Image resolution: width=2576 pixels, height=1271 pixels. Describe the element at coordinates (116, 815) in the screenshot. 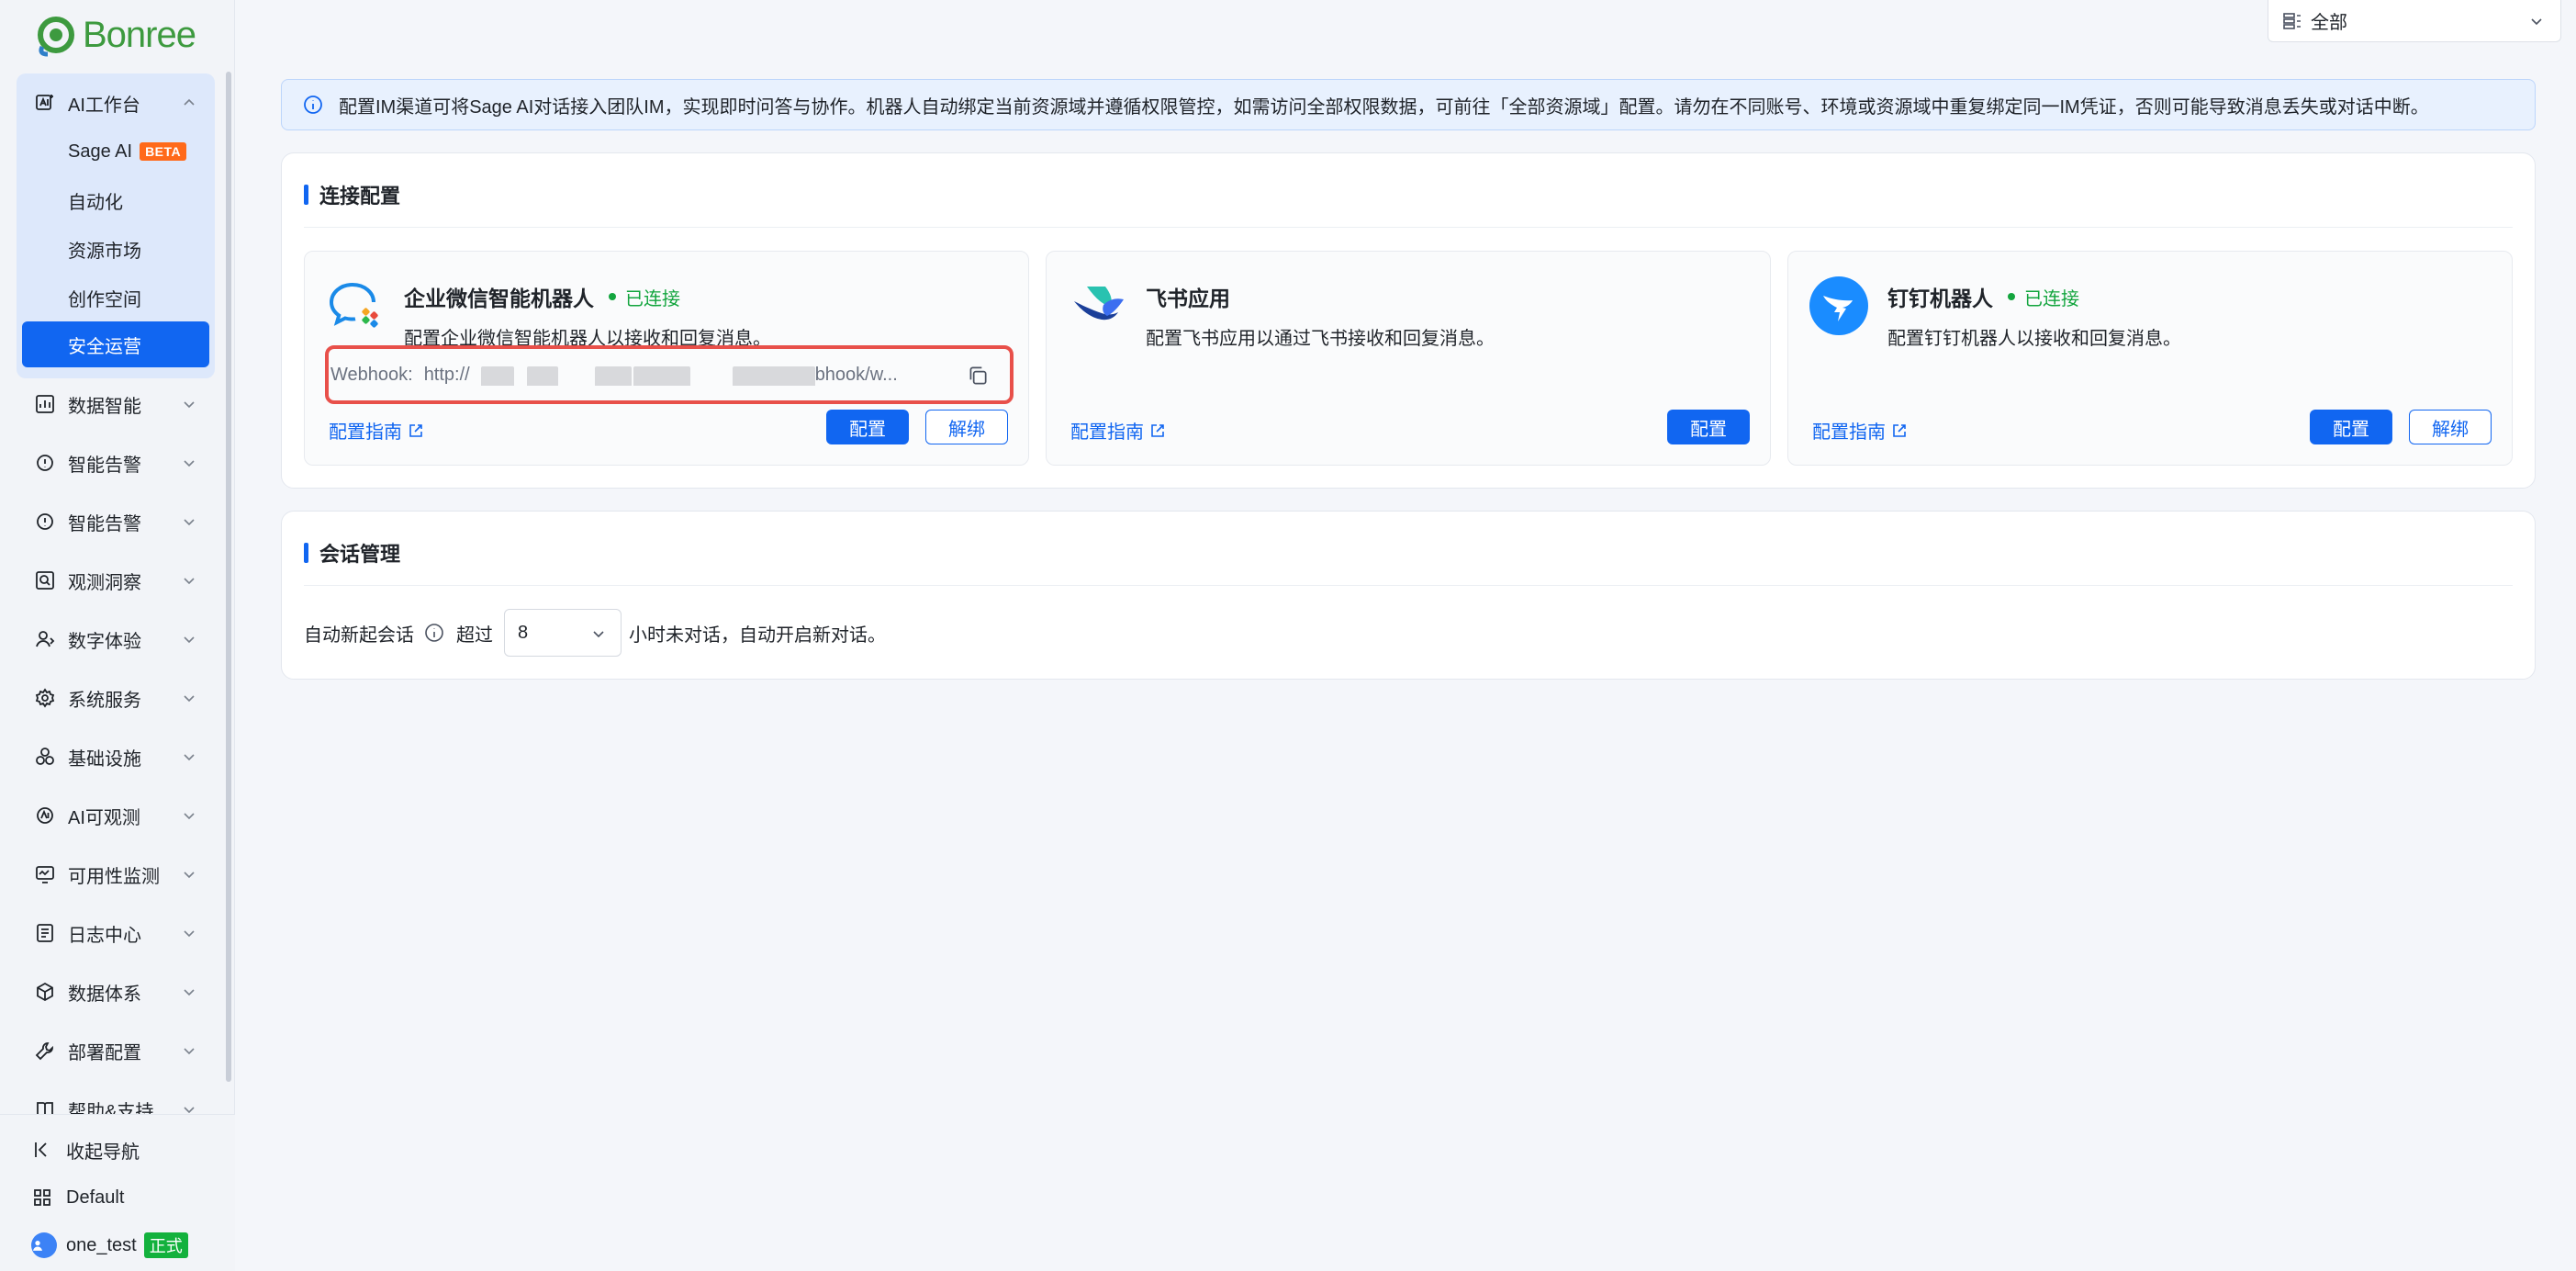

I see `sidebar-group-ai-observe: AI可观测` at that location.